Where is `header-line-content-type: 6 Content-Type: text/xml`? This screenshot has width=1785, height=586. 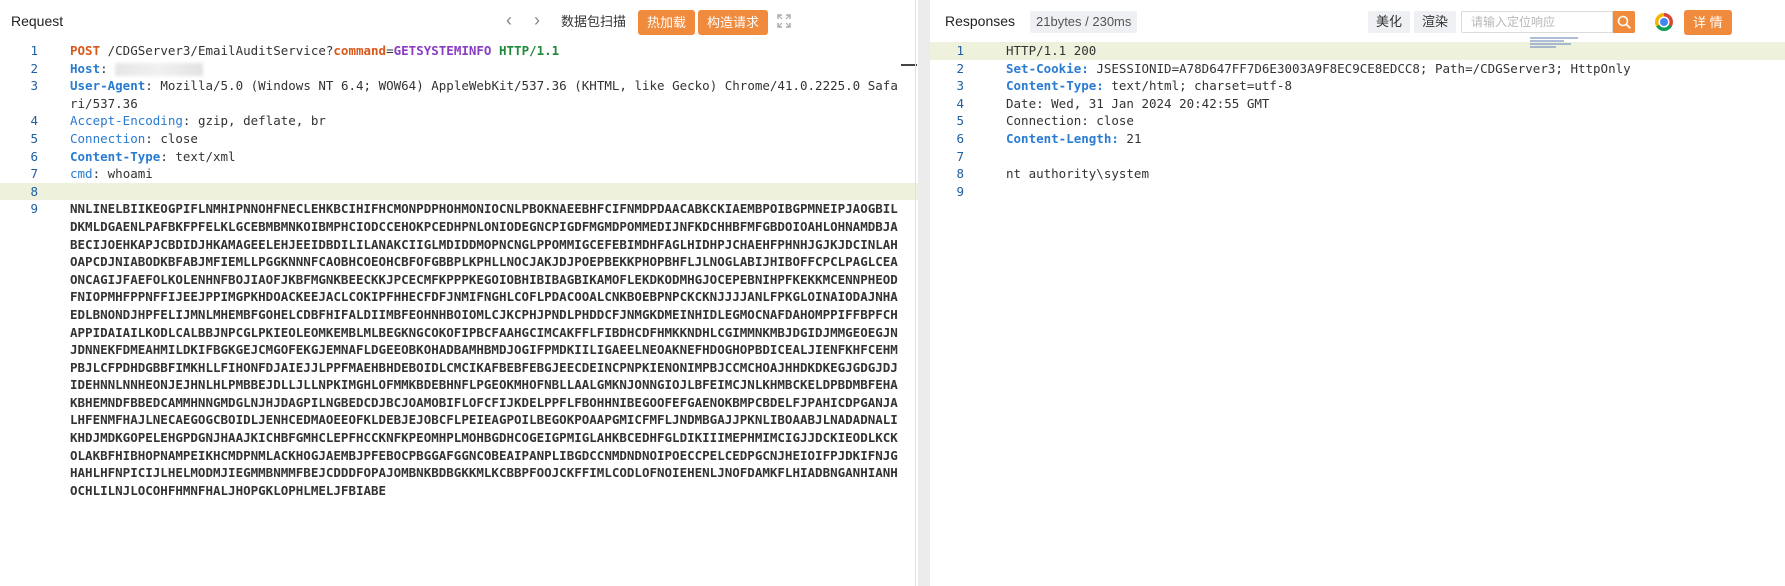 header-line-content-type: 6 Content-Type: text/xml is located at coordinates (459, 157).